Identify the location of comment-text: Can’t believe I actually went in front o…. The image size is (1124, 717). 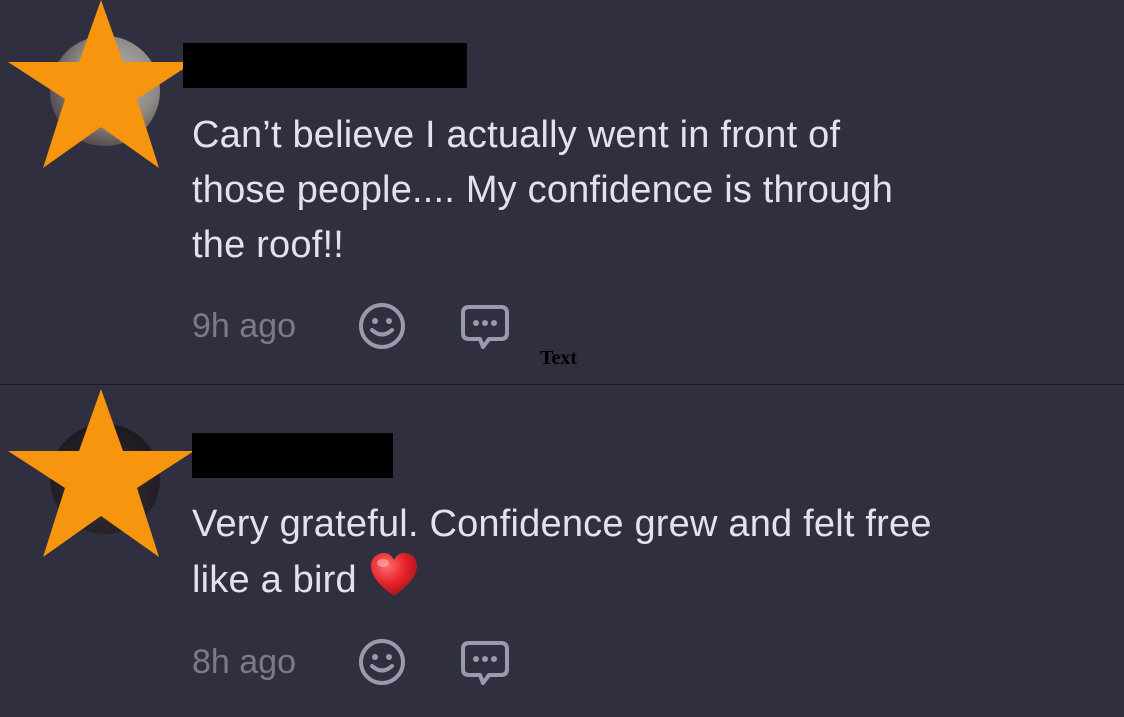
(543, 190).